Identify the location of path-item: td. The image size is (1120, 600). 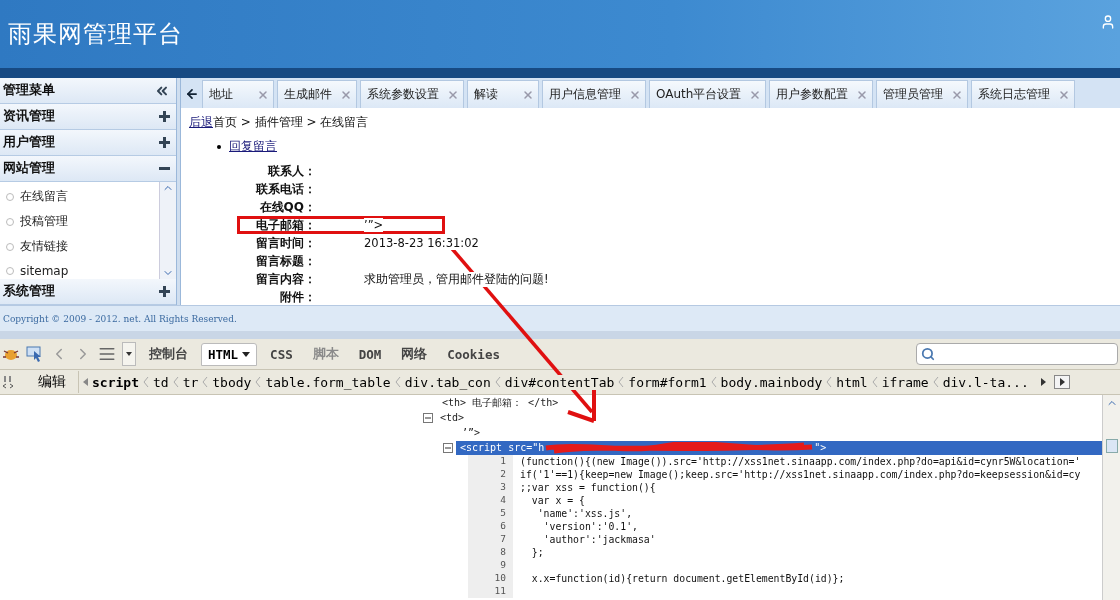
(160, 382).